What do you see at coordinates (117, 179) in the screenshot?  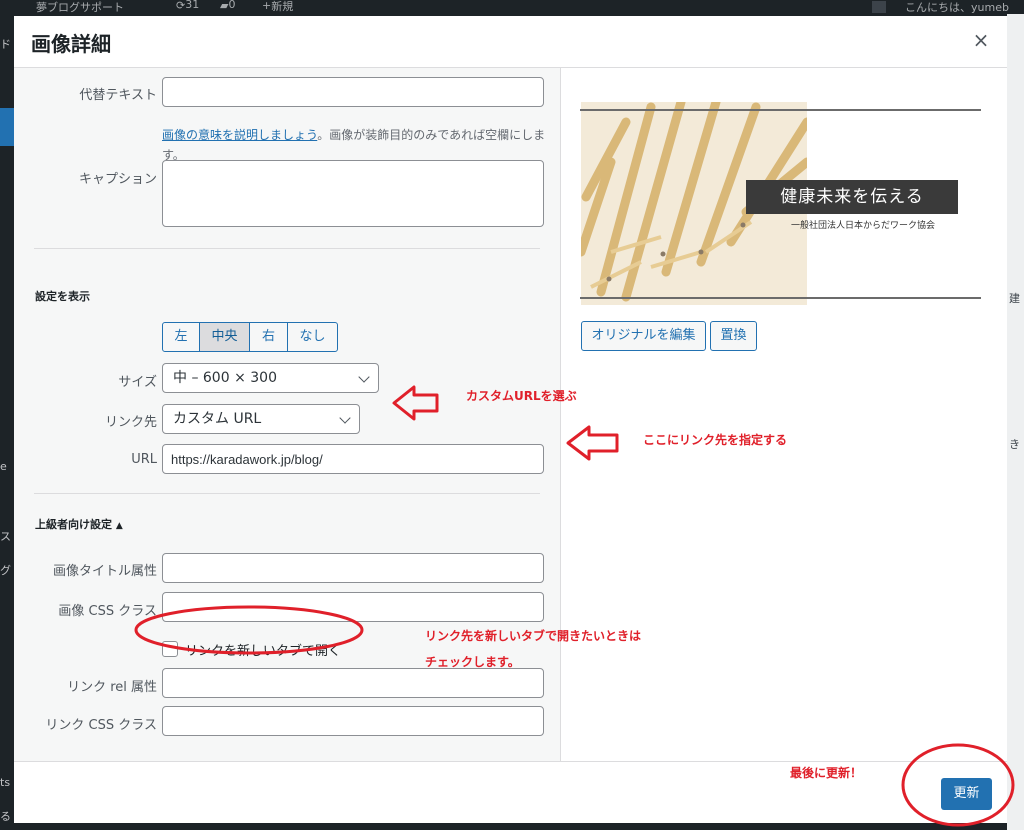 I see `caption-label: キャプション` at bounding box center [117, 179].